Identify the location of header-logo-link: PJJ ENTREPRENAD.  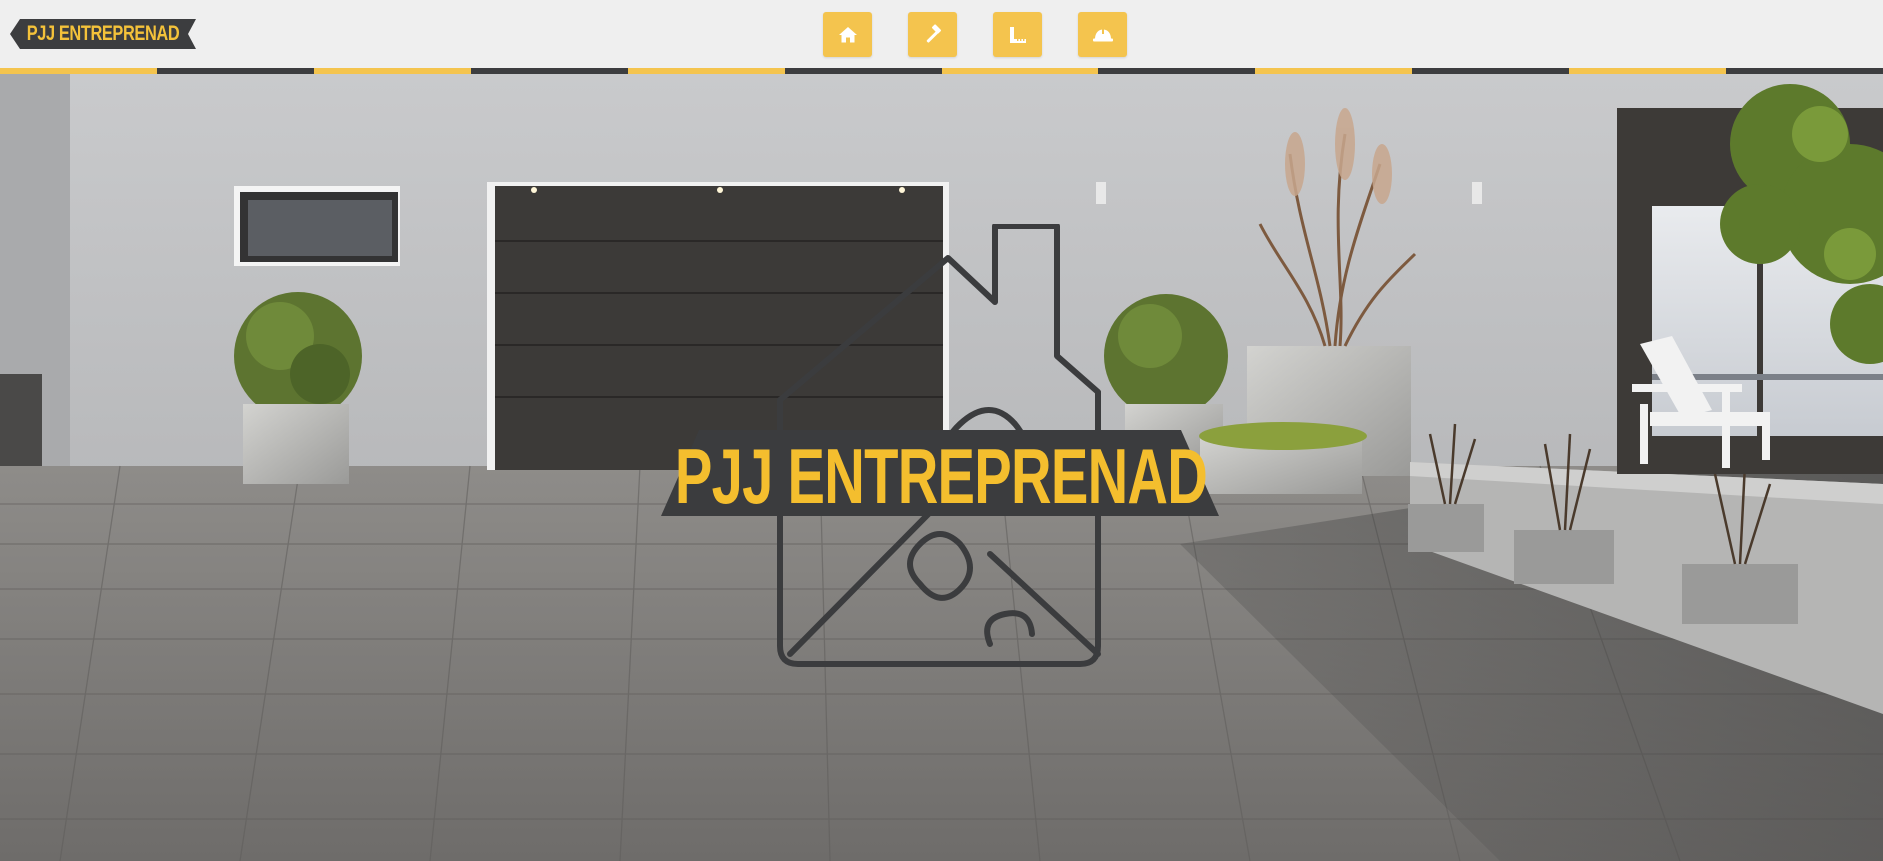
(103, 34).